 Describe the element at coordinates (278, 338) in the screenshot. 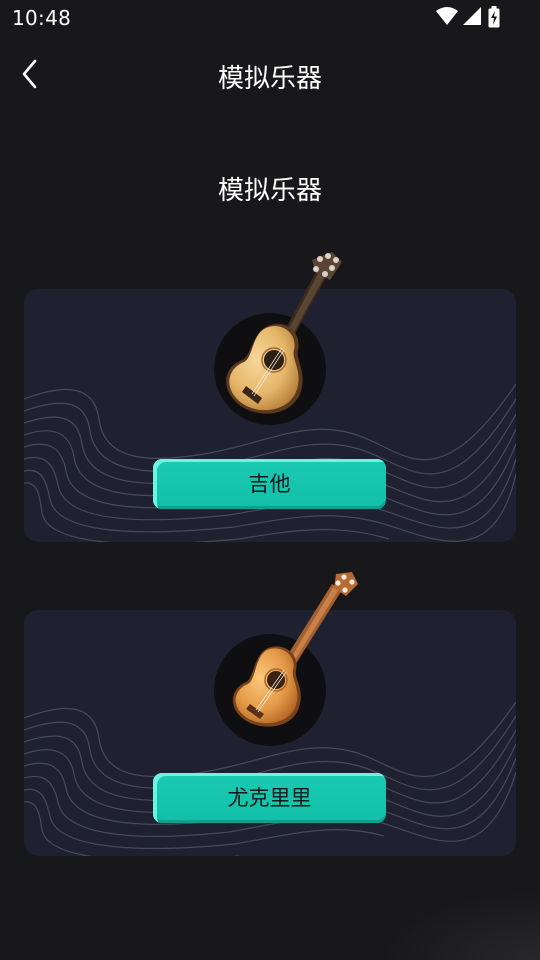

I see `acoustic-guitar-icon` at that location.